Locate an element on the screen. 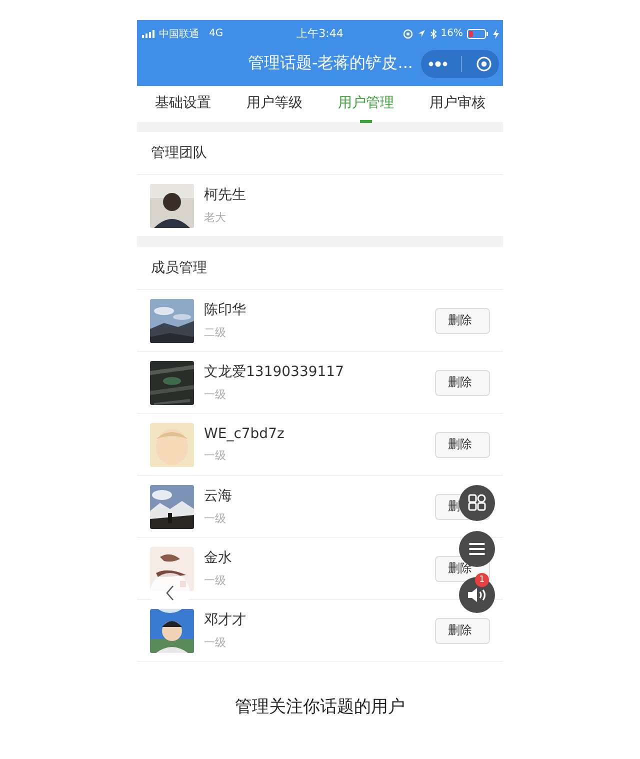  battery-icon is located at coordinates (478, 33).